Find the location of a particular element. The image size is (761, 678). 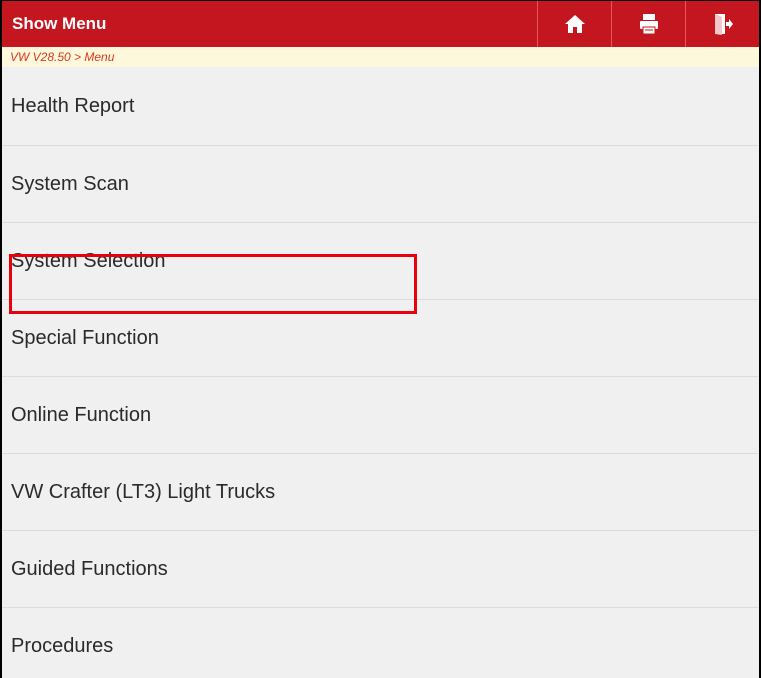

title-bar: Show Menu is located at coordinates (380, 24).